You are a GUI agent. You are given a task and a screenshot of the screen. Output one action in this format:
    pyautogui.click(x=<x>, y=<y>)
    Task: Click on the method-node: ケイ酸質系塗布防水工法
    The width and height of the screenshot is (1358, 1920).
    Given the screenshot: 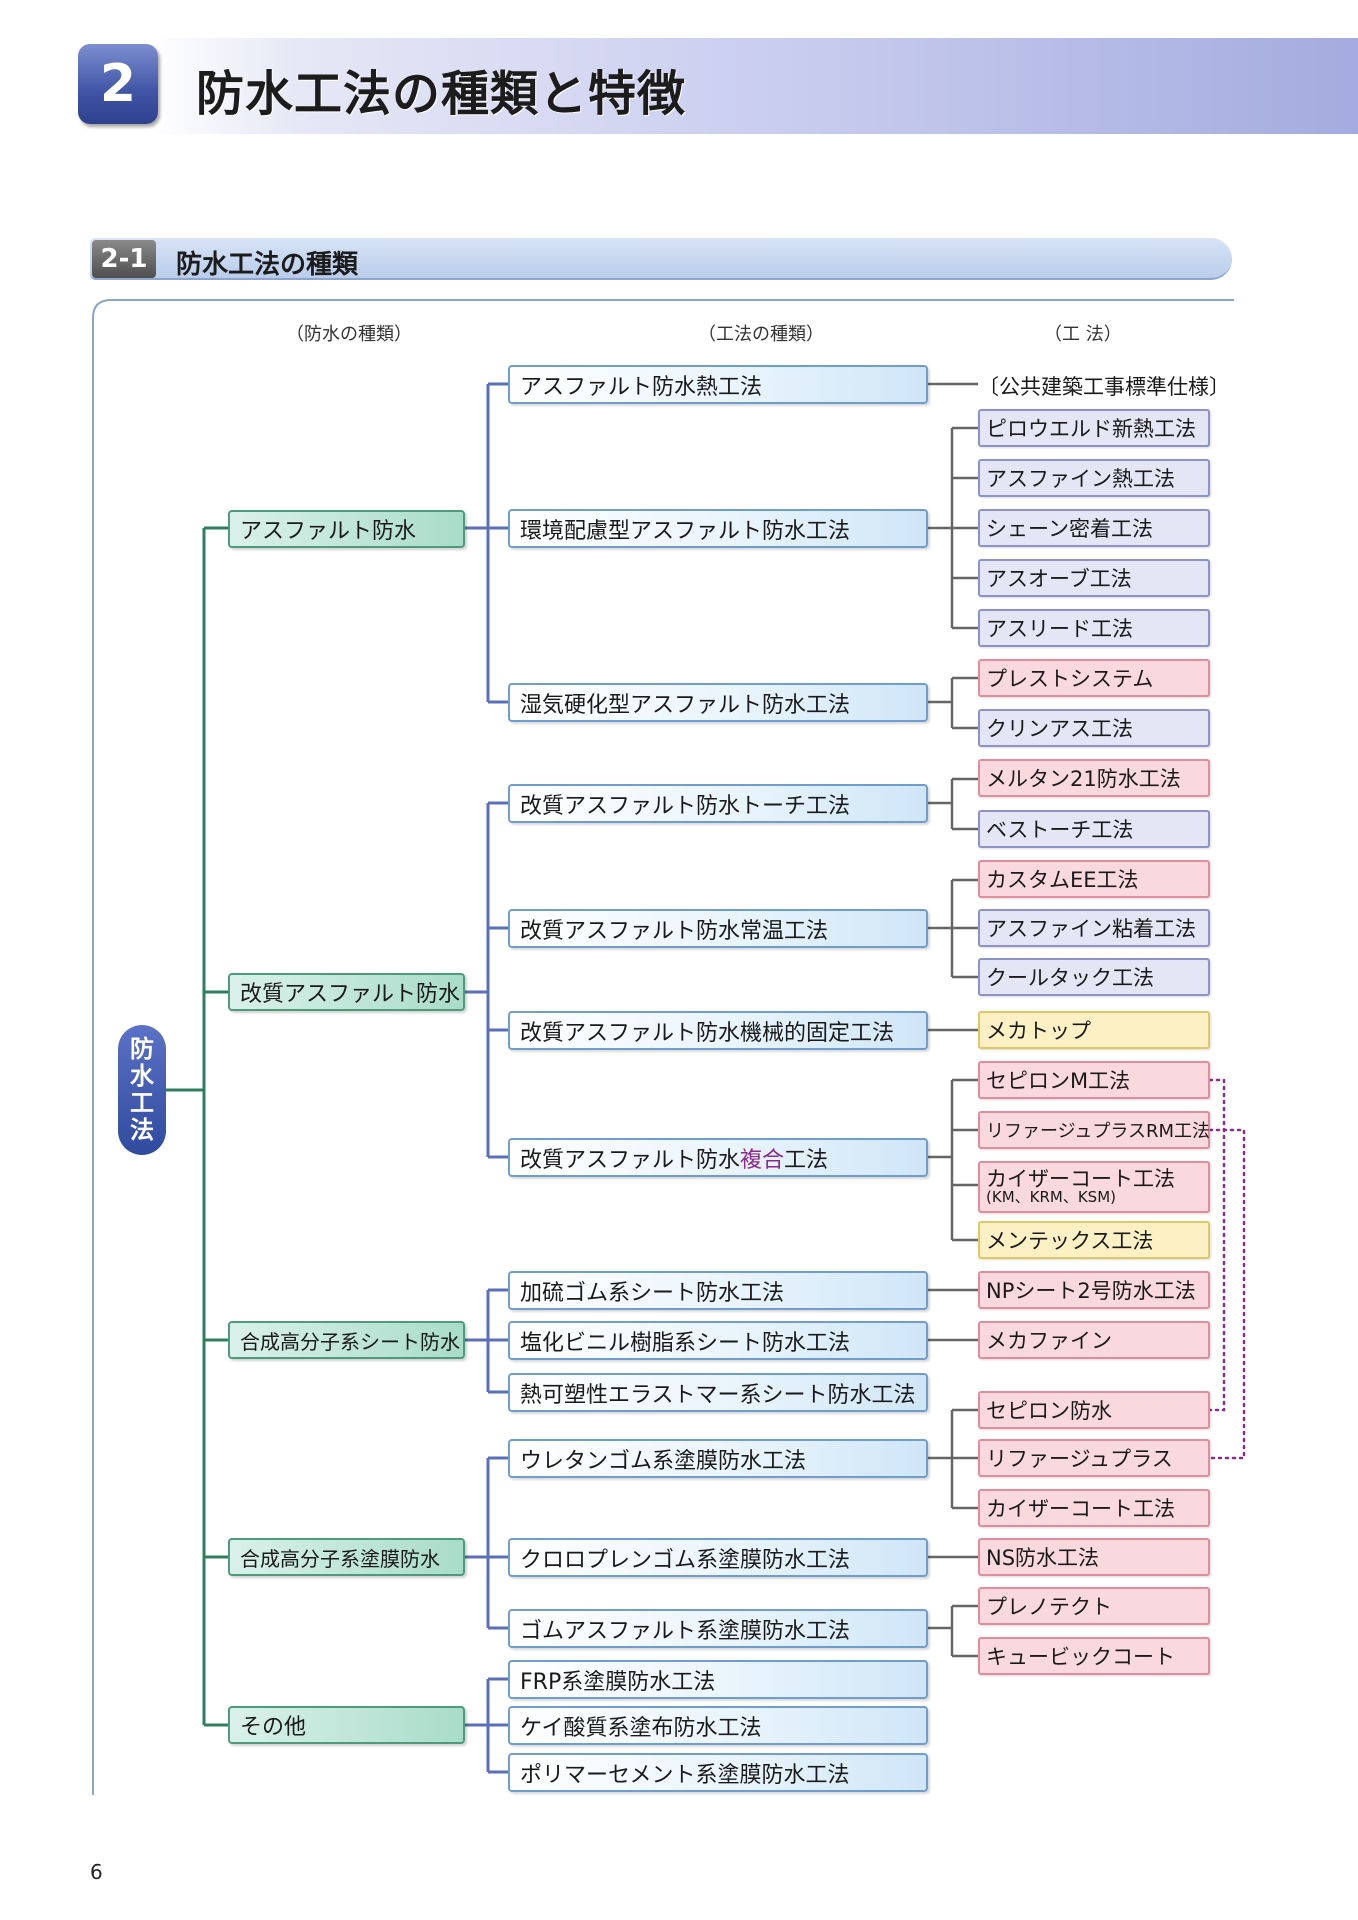 What is the action you would take?
    pyautogui.click(x=718, y=1725)
    